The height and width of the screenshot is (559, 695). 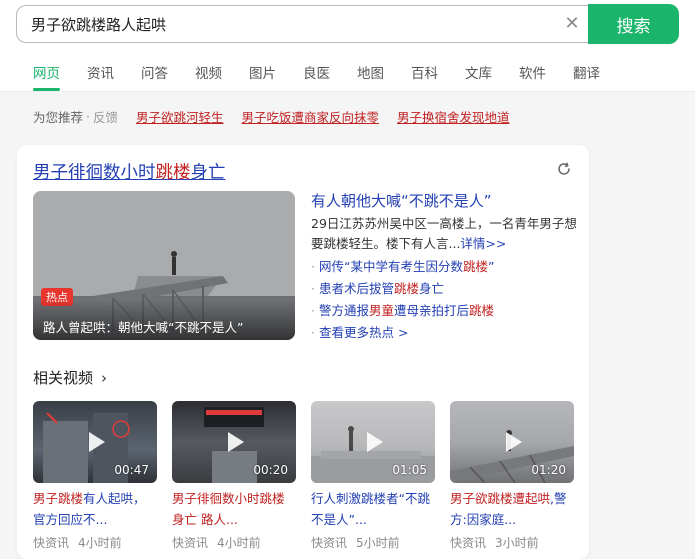 I want to click on video-thumbnail: 01:05, so click(x=373, y=442).